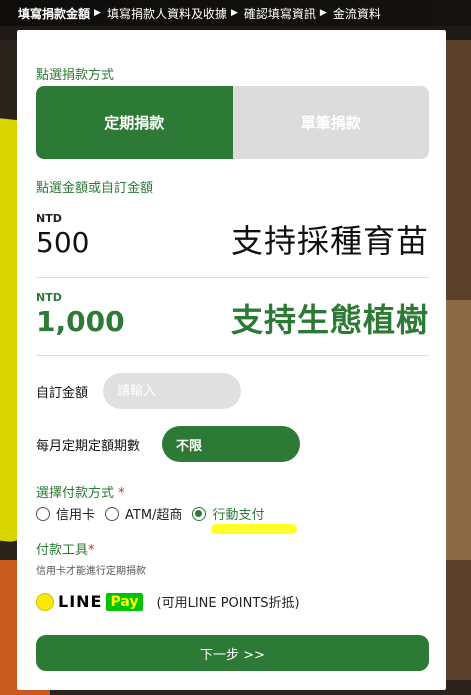 The width and height of the screenshot is (471, 695). I want to click on single-donation-button: 單筆捐款, so click(330, 122).